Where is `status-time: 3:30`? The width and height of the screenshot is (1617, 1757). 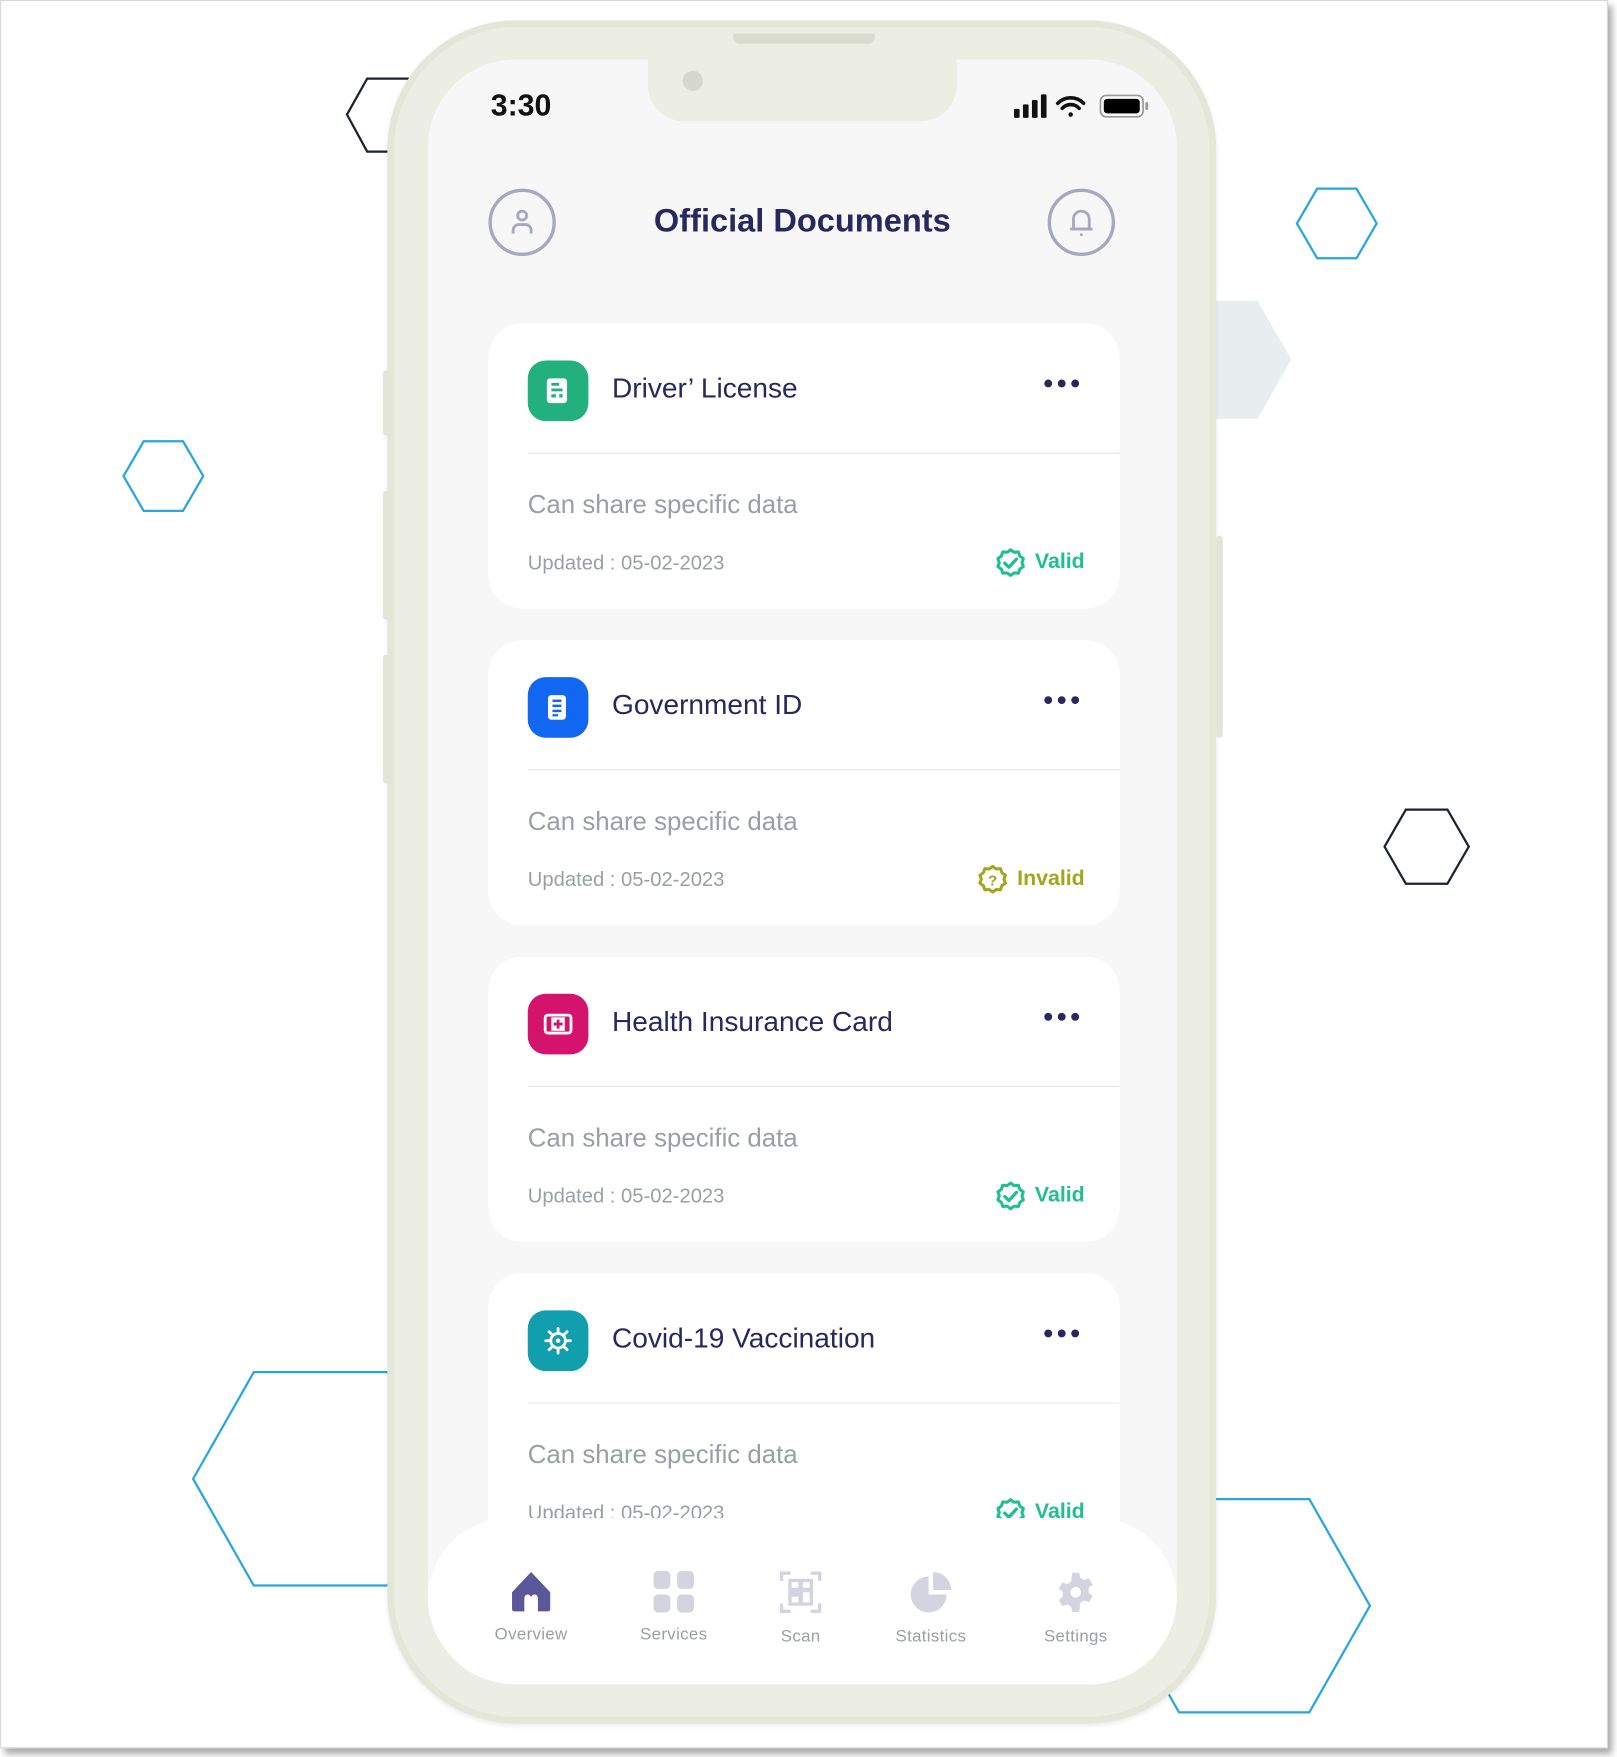 status-time: 3:30 is located at coordinates (521, 105).